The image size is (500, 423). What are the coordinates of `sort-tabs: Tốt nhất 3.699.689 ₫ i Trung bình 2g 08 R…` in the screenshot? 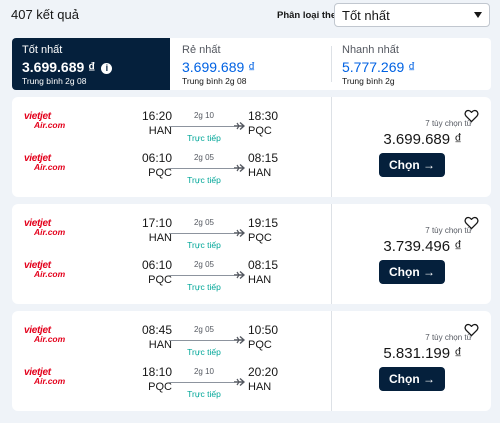 It's located at (251, 64).